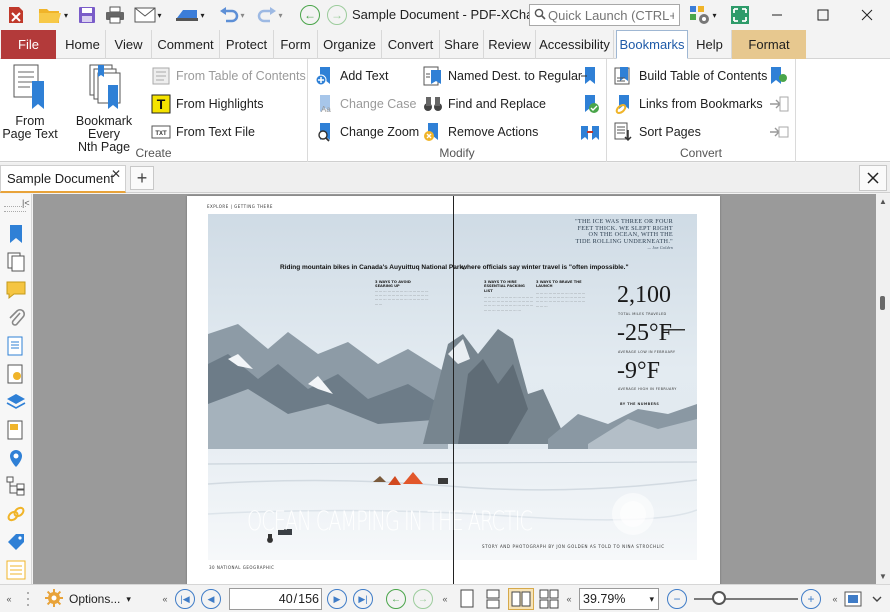 This screenshot has width=890, height=612. What do you see at coordinates (87, 15) in the screenshot?
I see `save-icon` at bounding box center [87, 15].